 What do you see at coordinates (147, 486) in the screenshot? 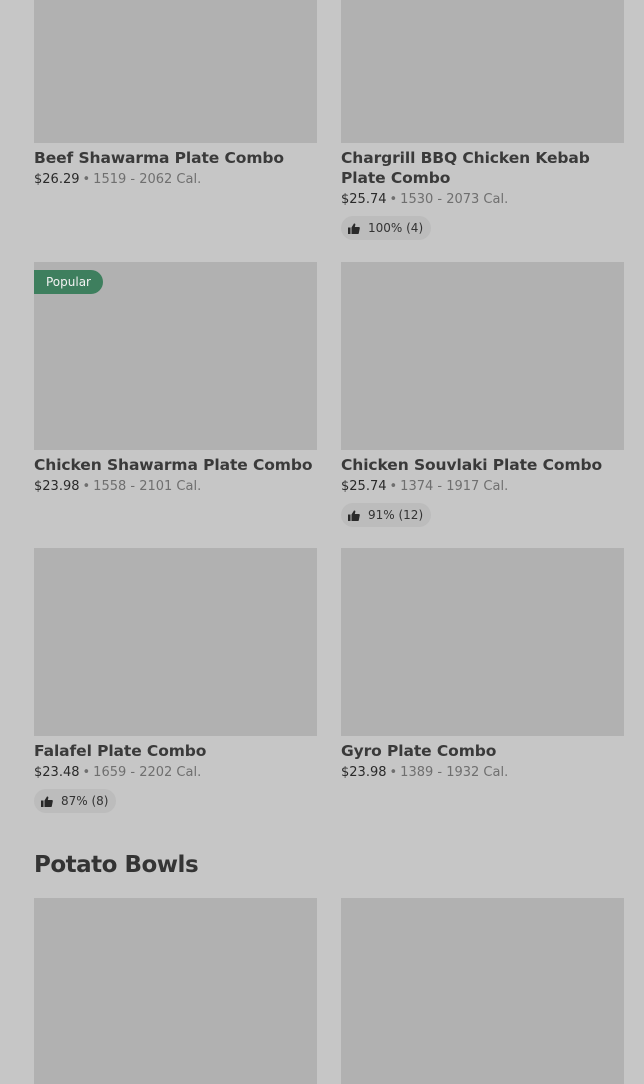
I see `item-calories: 1558 - 2101 Cal.` at bounding box center [147, 486].